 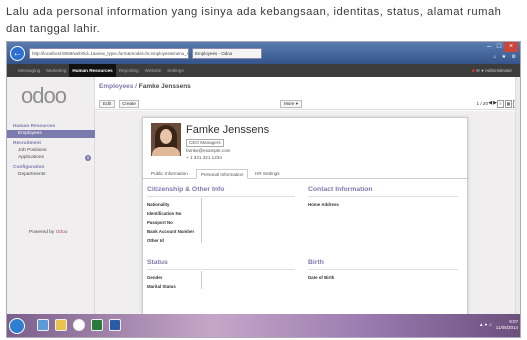 What do you see at coordinates (92, 70) in the screenshot?
I see `menu-item-human-resources: Human Resources` at bounding box center [92, 70].